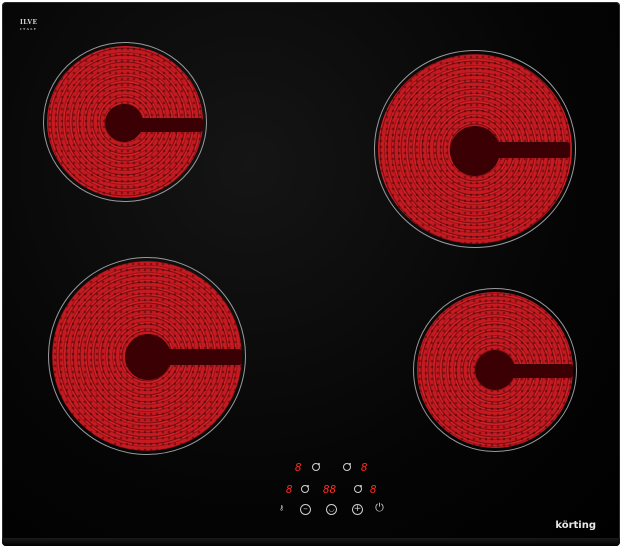  Describe the element at coordinates (305, 489) in the screenshot. I see `zone-indicator-mid-left-icon` at that location.